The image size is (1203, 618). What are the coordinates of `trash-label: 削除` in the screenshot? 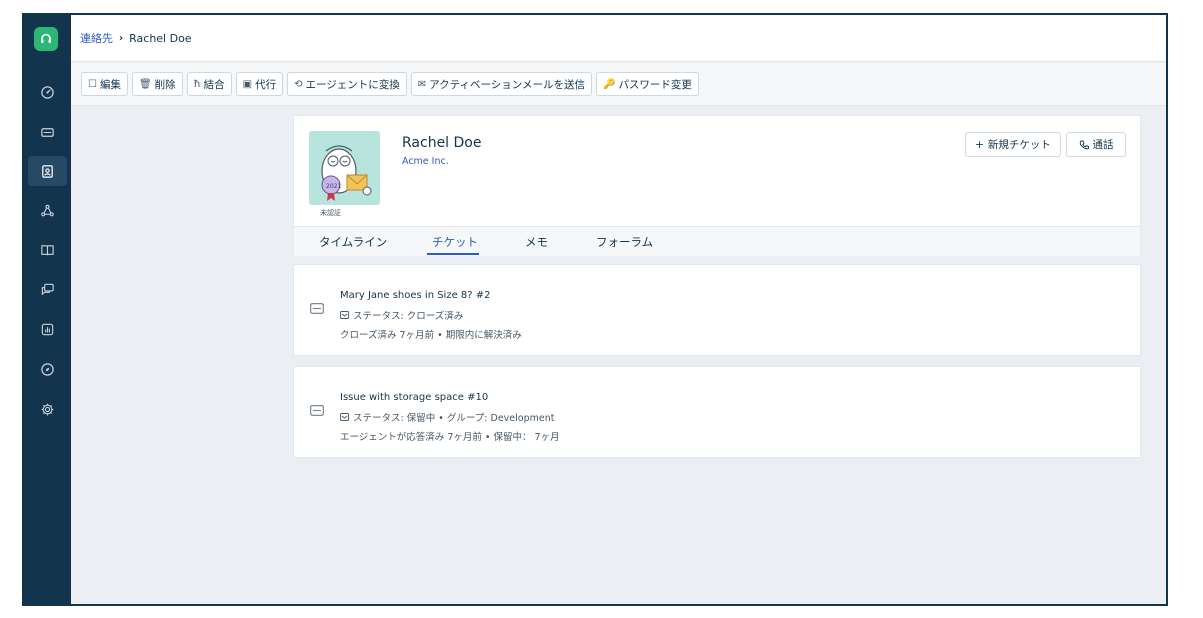 It's located at (165, 84).